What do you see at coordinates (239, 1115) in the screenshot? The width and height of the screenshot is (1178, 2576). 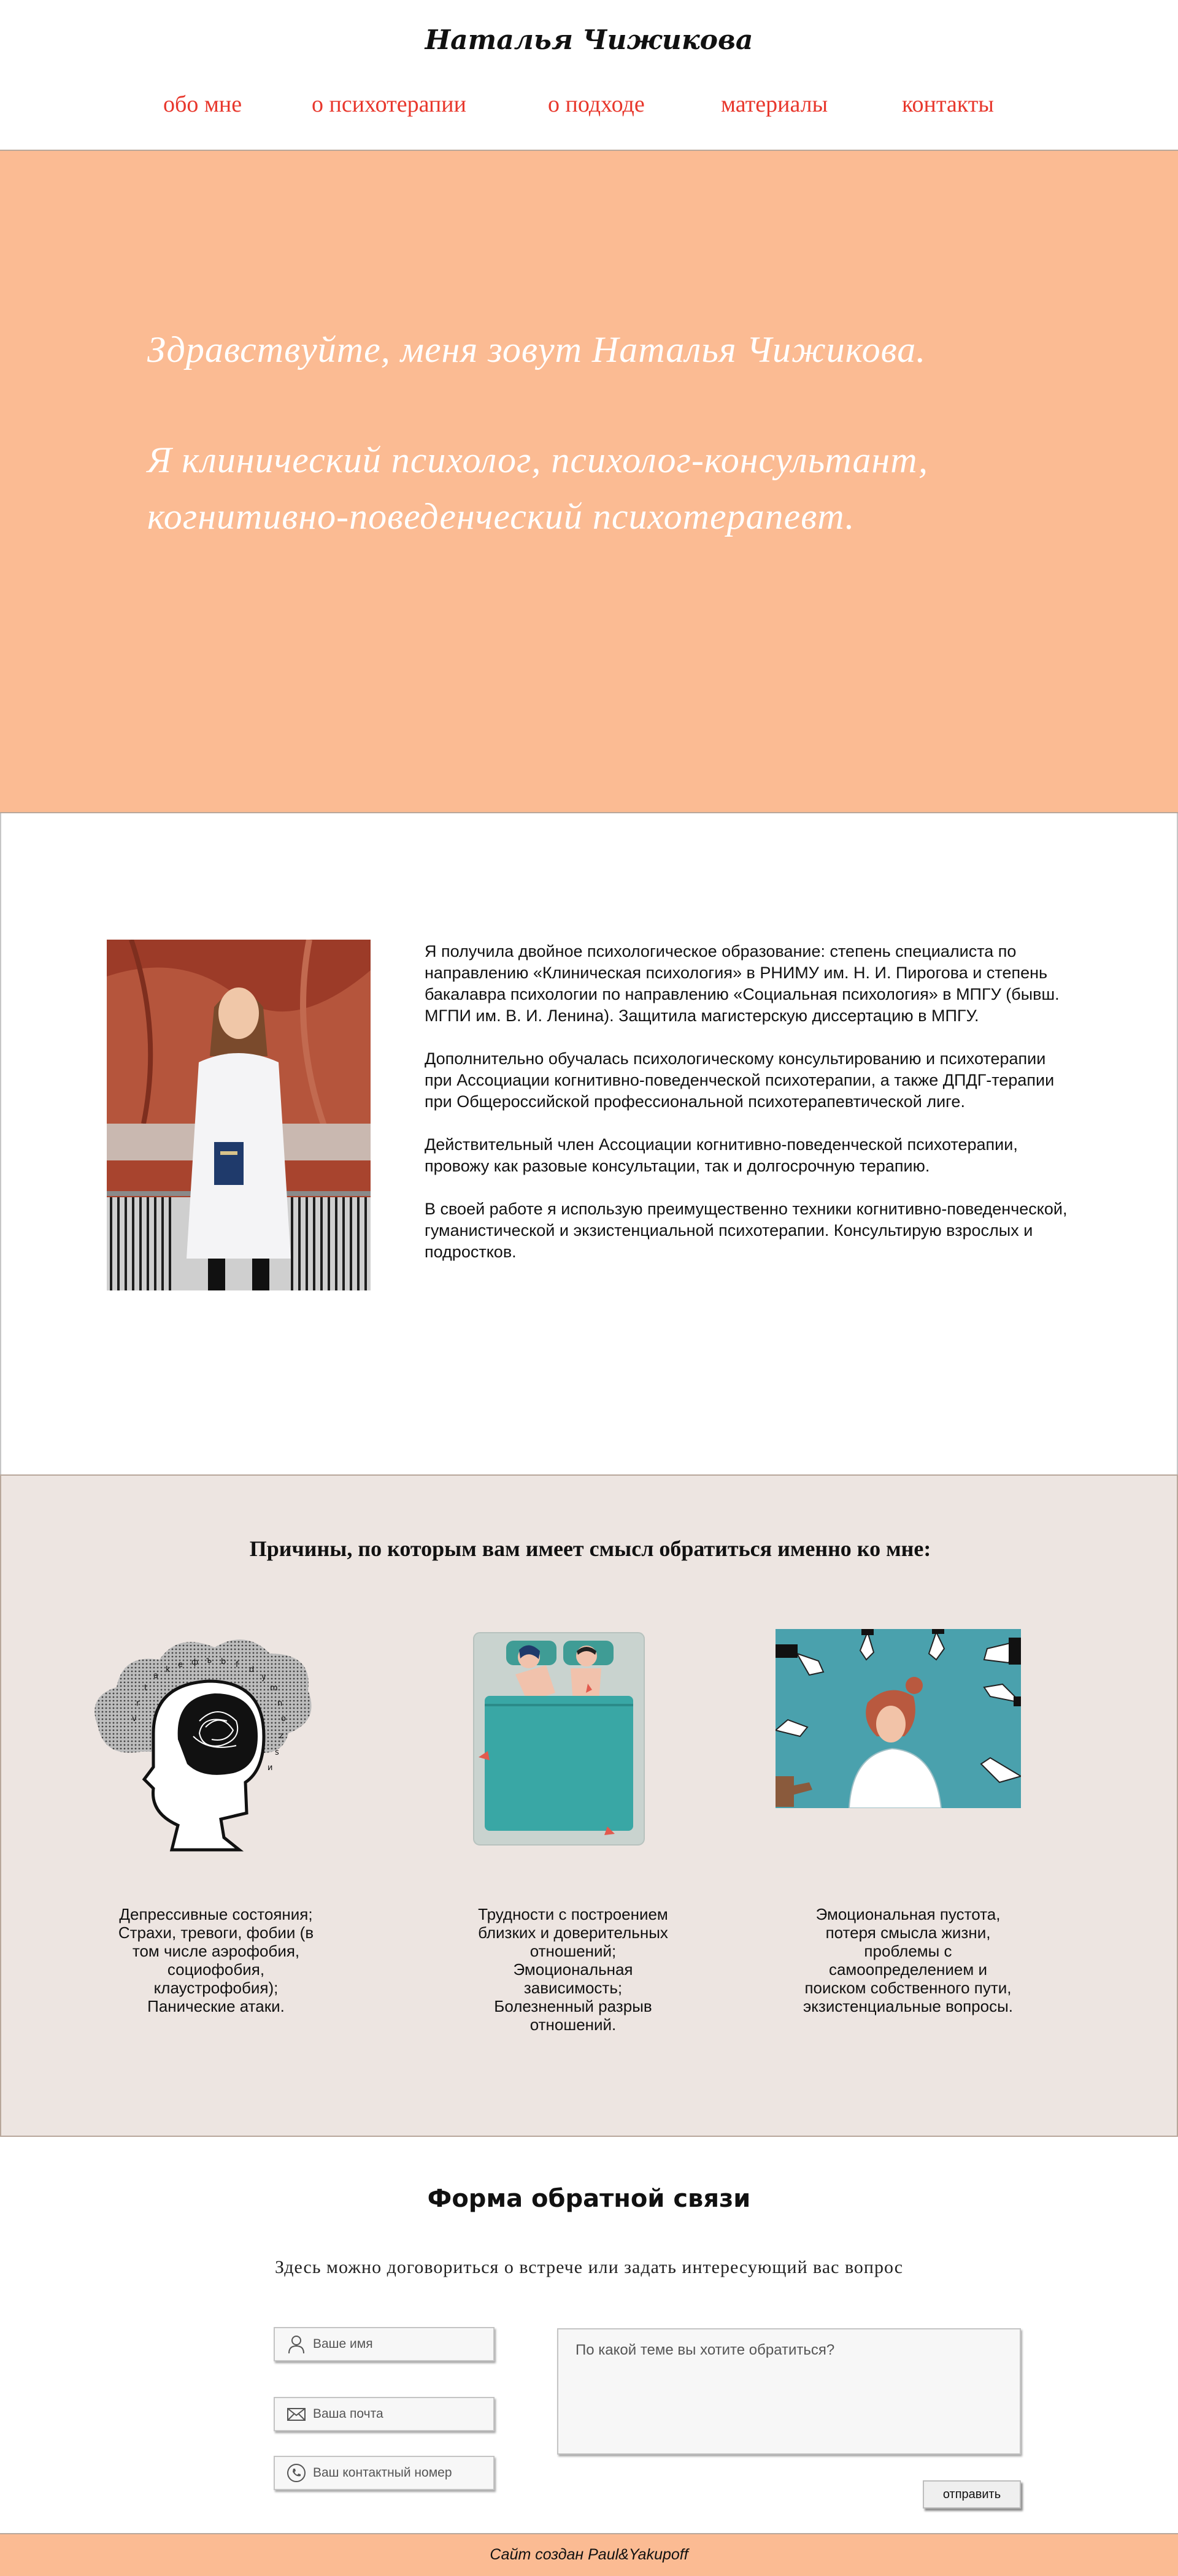 I see `portrait-photo` at bounding box center [239, 1115].